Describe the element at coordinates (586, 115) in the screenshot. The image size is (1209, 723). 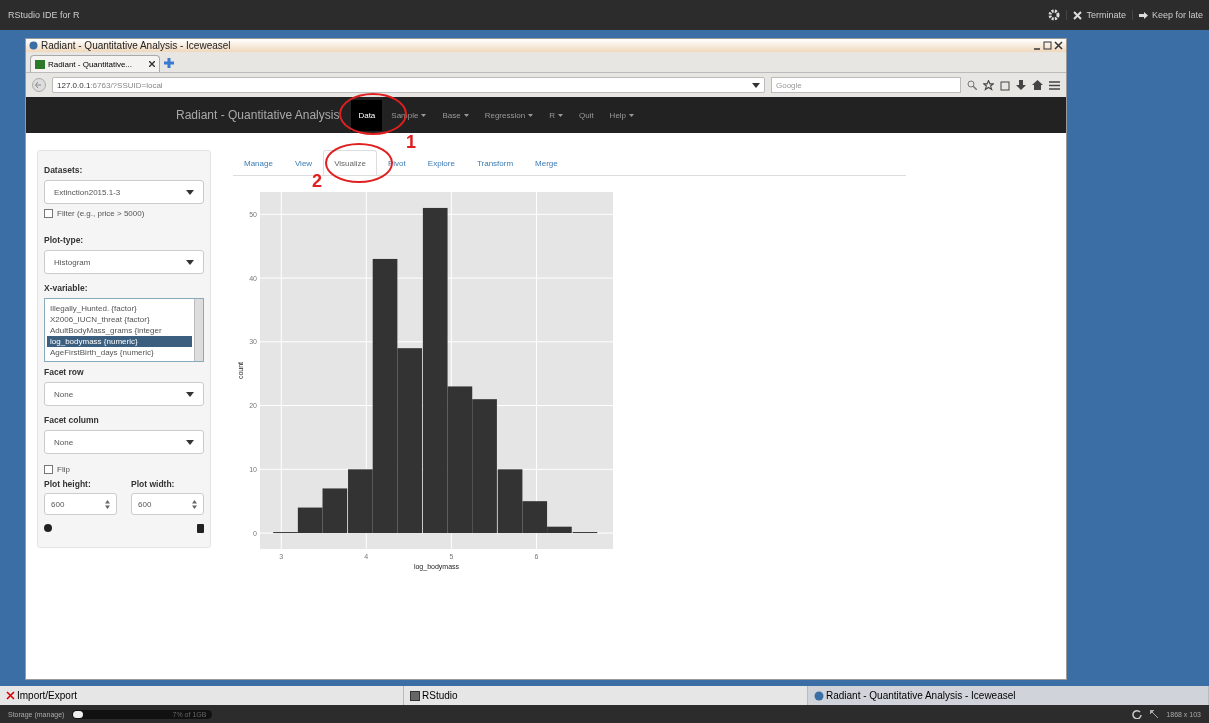
I see `nav-item: Quit` at that location.